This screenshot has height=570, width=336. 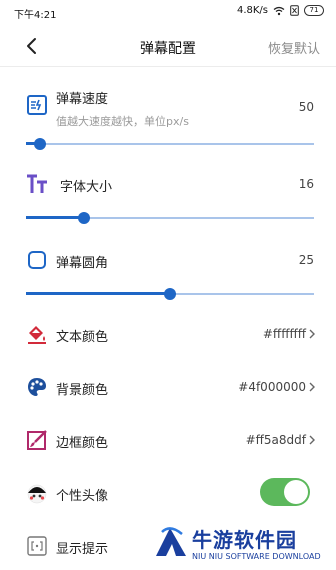 I want to click on corner-slider, so click(x=170, y=294).